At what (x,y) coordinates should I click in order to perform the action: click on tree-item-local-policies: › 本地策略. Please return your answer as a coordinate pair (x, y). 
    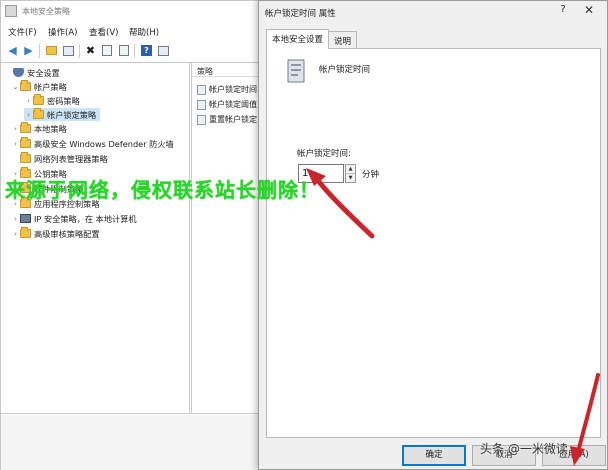
    Looking at the image, I should click on (39, 128).